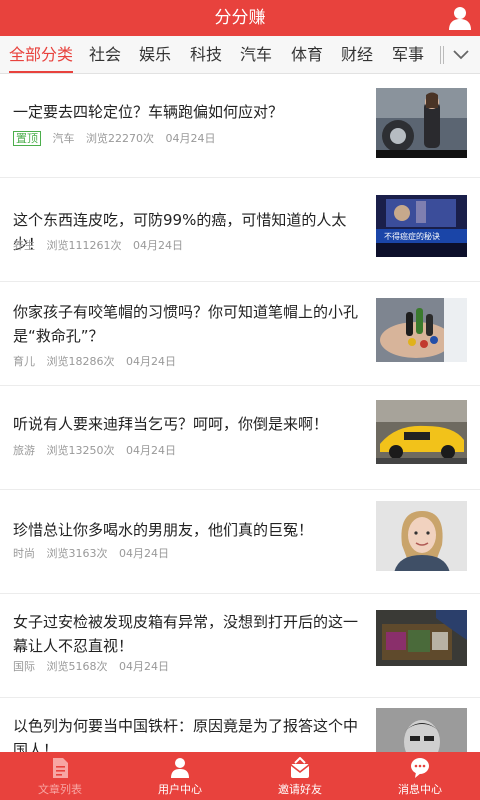 Image resolution: width=480 pixels, height=800 pixels. I want to click on article-title: 听说有人要来迪拜当乞丐？呵呵，你倒是来啊！, so click(171, 424).